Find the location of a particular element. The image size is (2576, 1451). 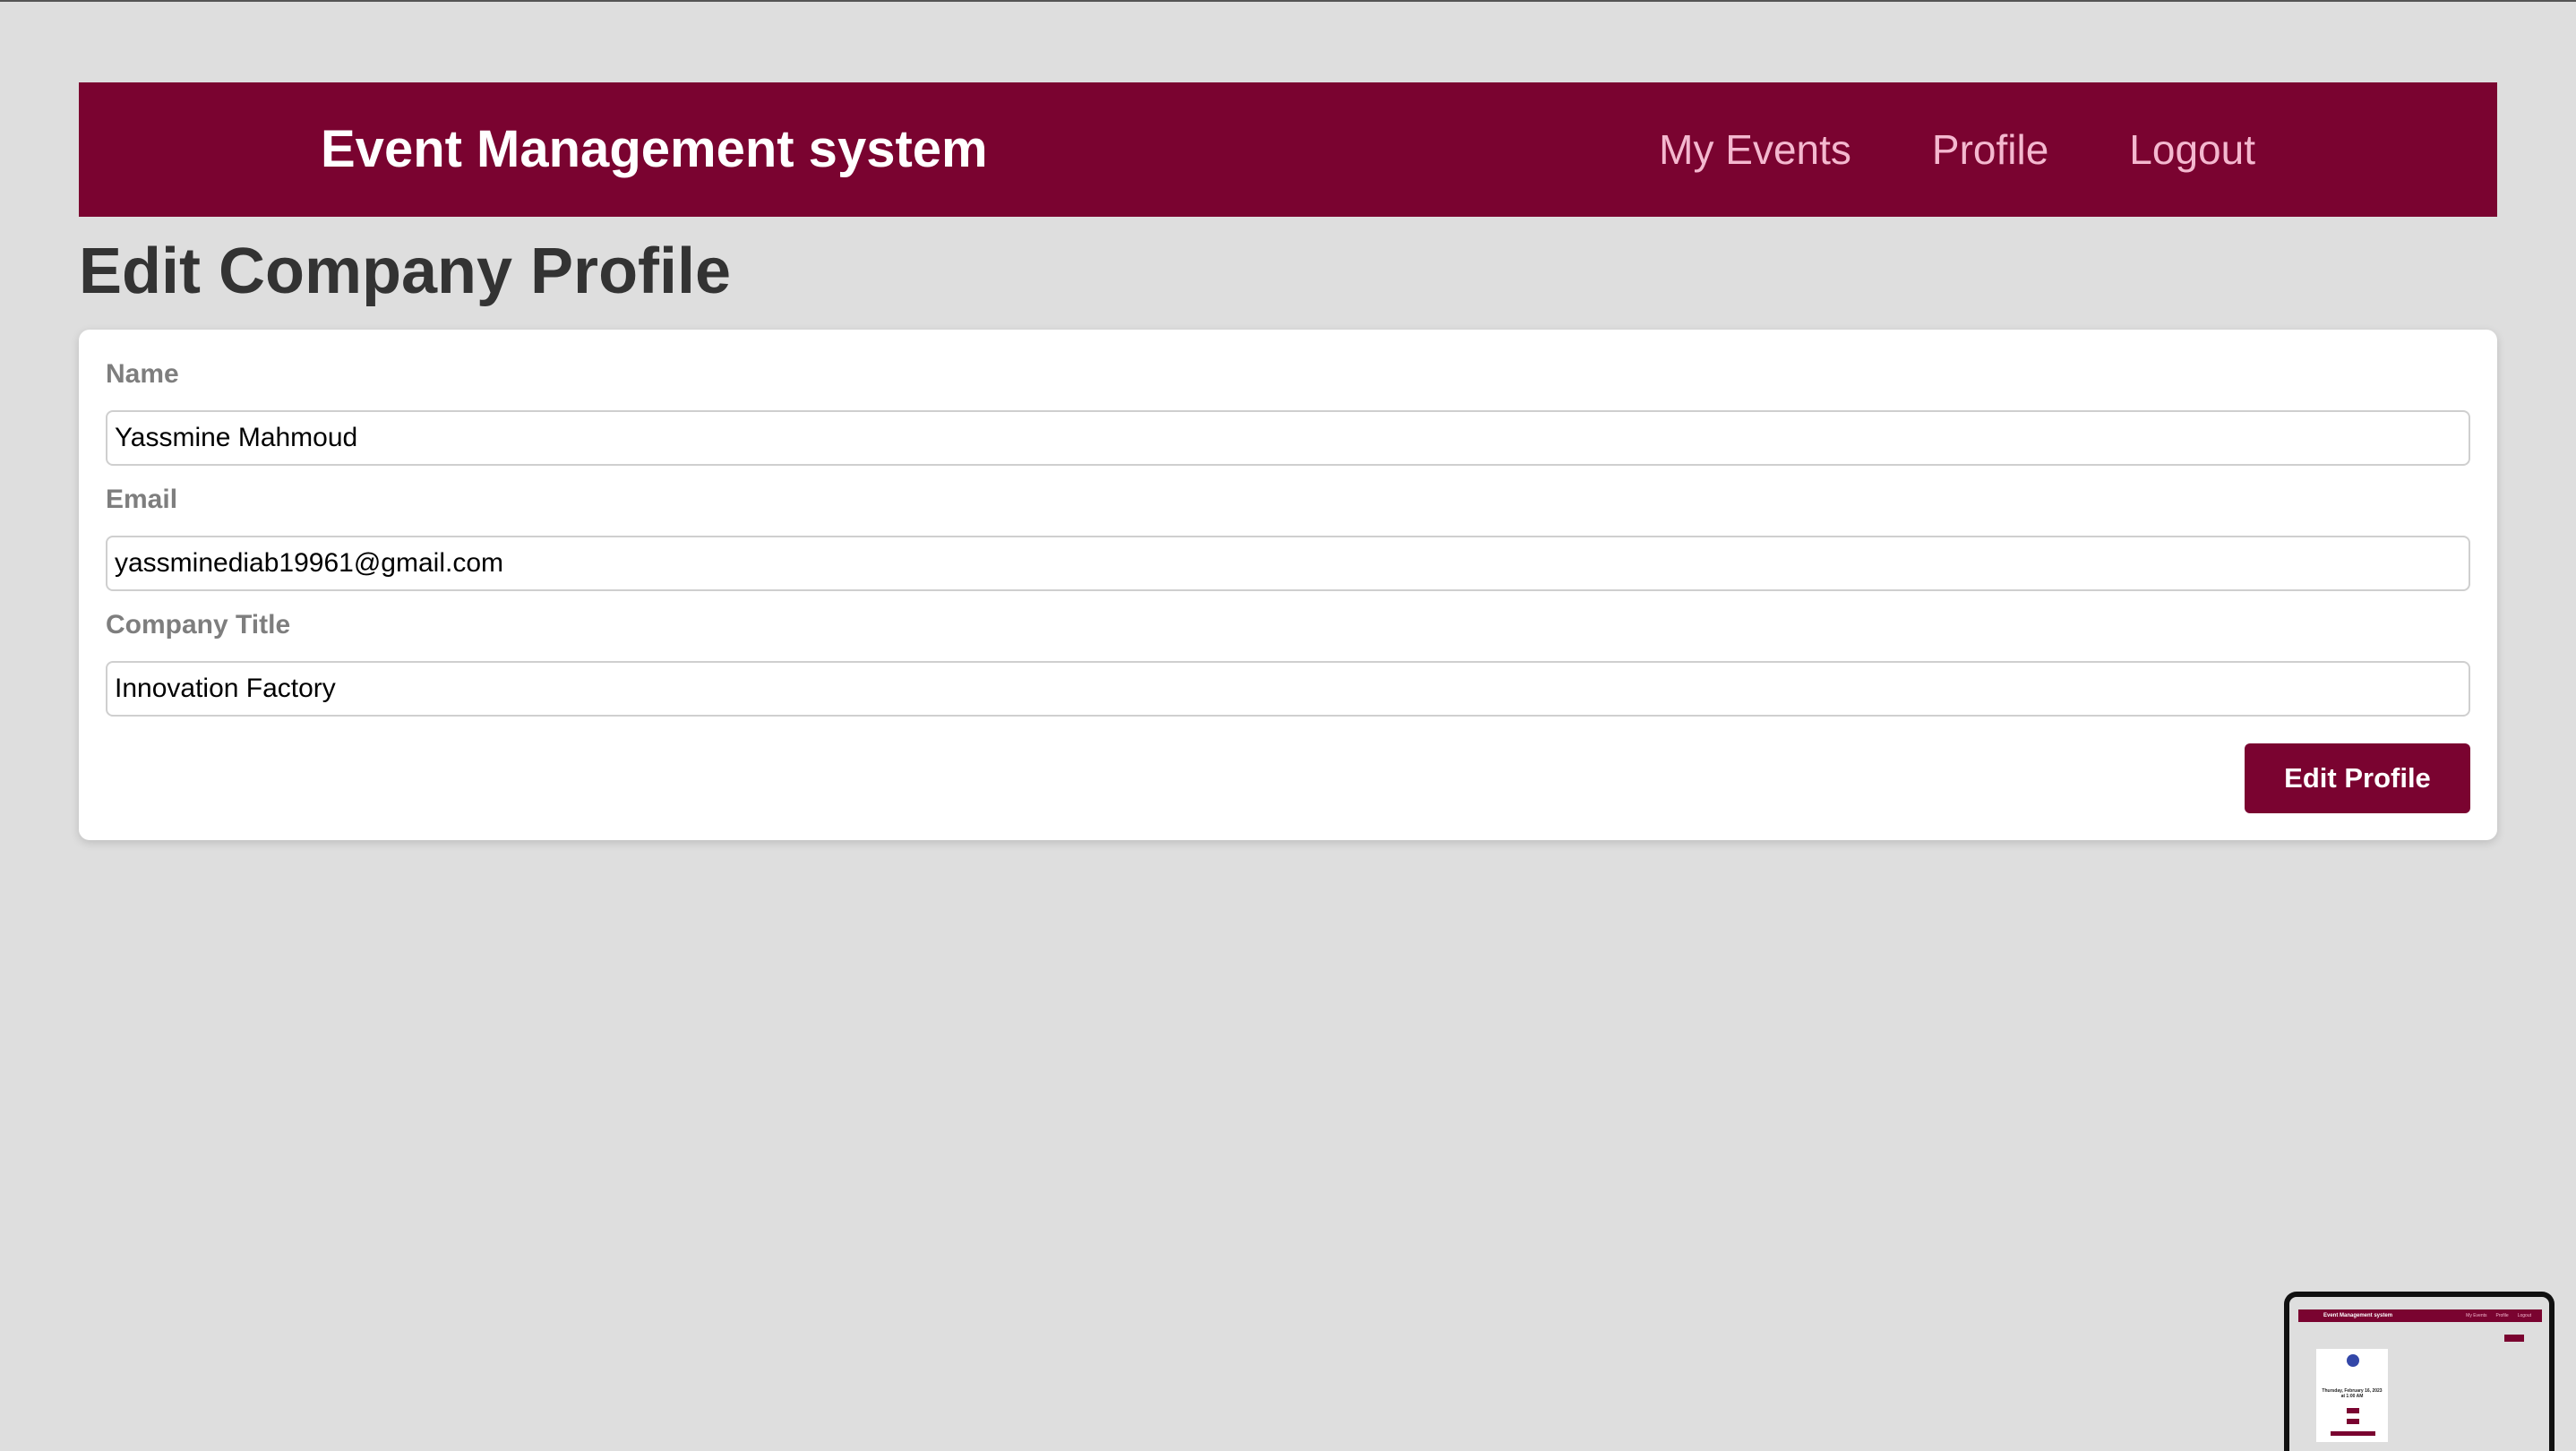

thumbnail-card-wide-button is located at coordinates (2353, 1434).